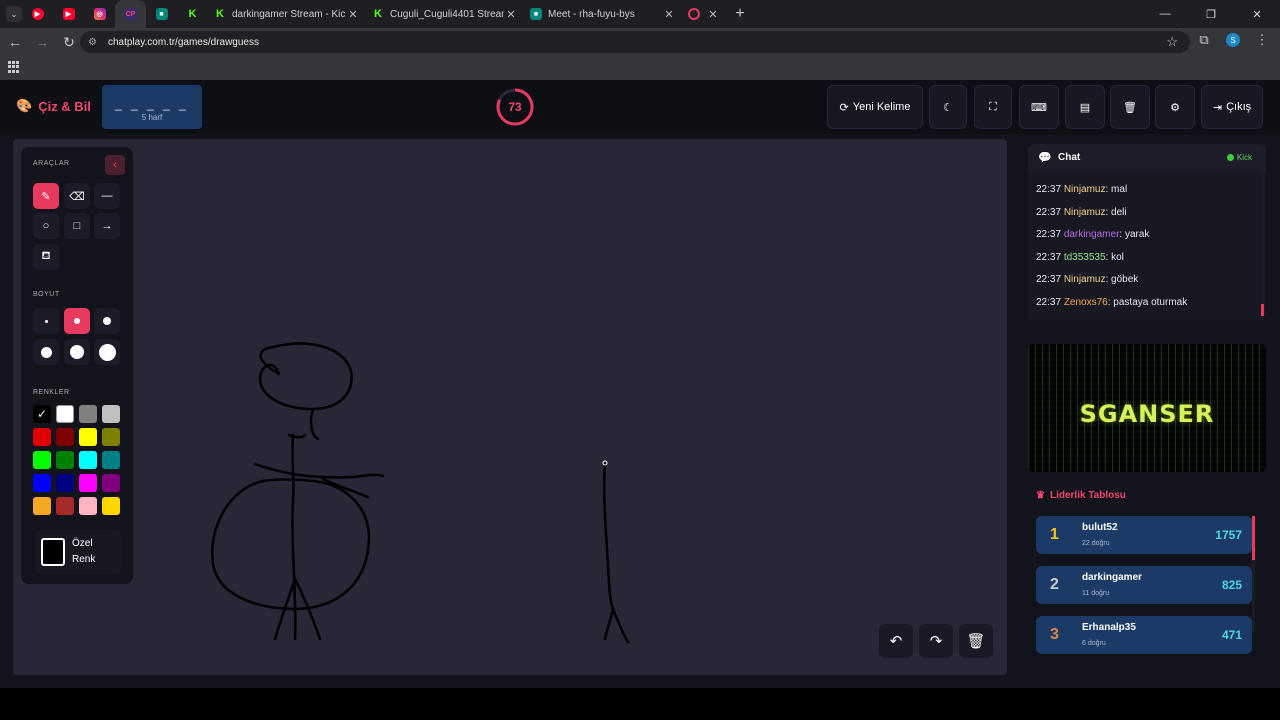  I want to click on undo-button: ↶, so click(896, 641).